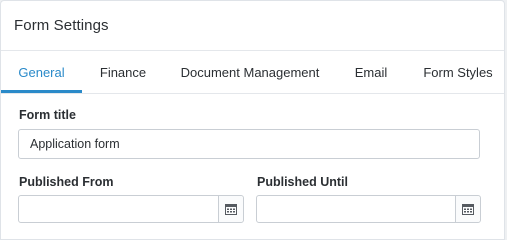 The height and width of the screenshot is (240, 507). What do you see at coordinates (61, 25) in the screenshot?
I see `dialog-title: Form Settings` at bounding box center [61, 25].